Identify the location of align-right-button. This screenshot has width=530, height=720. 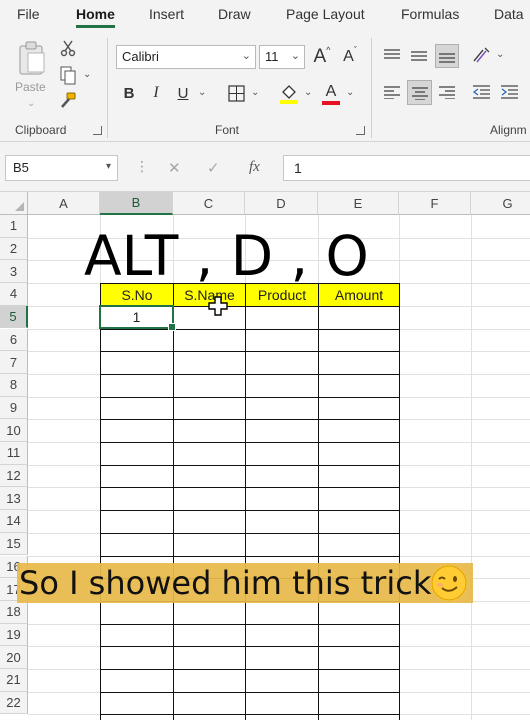
(447, 92).